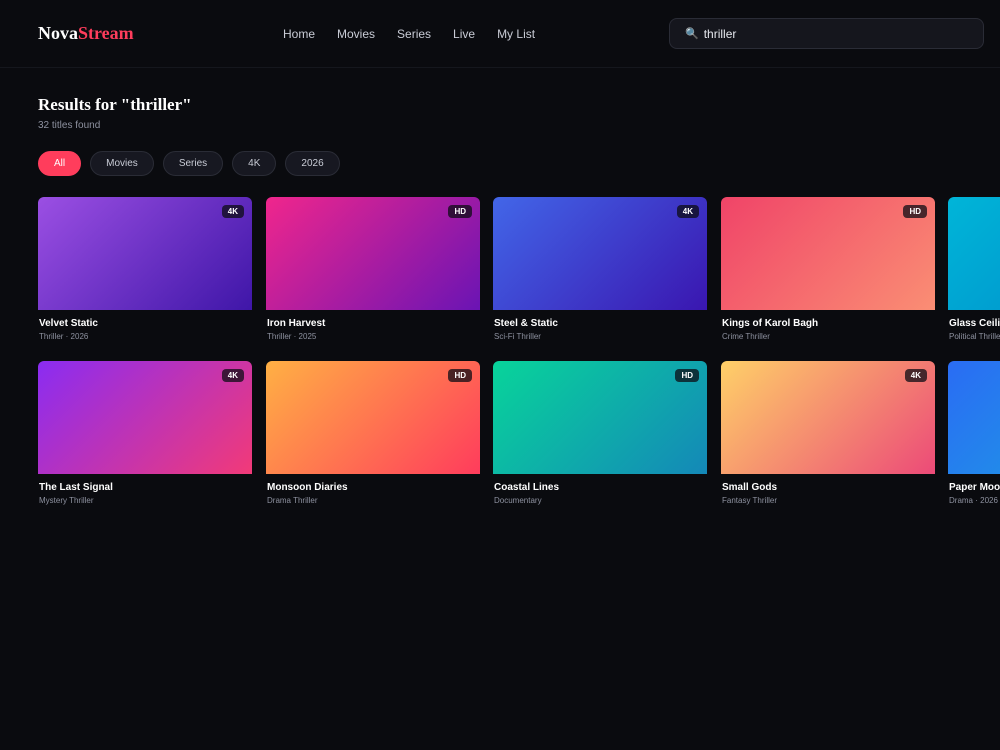 Image resolution: width=1000 pixels, height=750 pixels. I want to click on title-card: 4K Small Gods Fantasy Thriller, so click(828, 433).